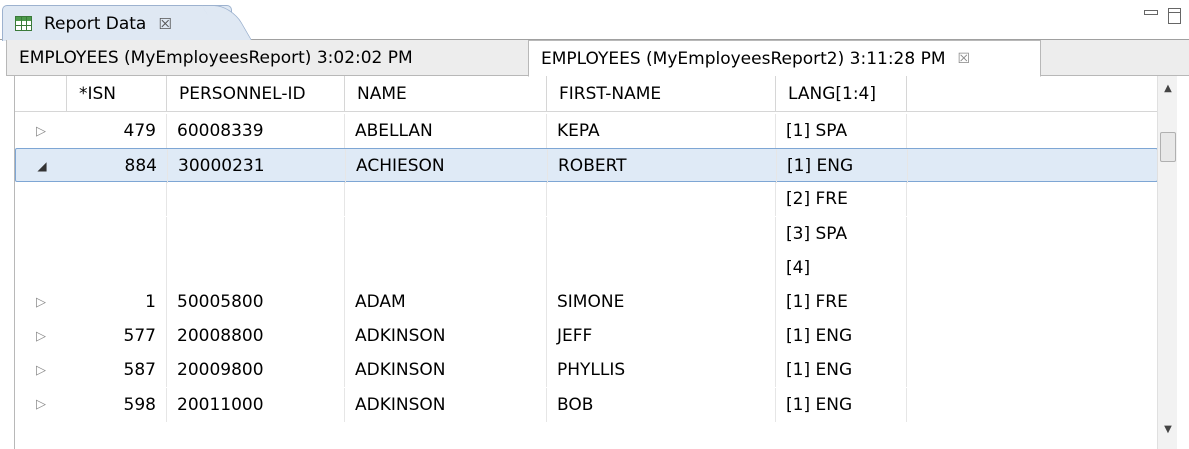 Image resolution: width=1189 pixels, height=449 pixels. Describe the element at coordinates (1167, 262) in the screenshot. I see `vertical-scrollbar: ▲ ▼` at that location.